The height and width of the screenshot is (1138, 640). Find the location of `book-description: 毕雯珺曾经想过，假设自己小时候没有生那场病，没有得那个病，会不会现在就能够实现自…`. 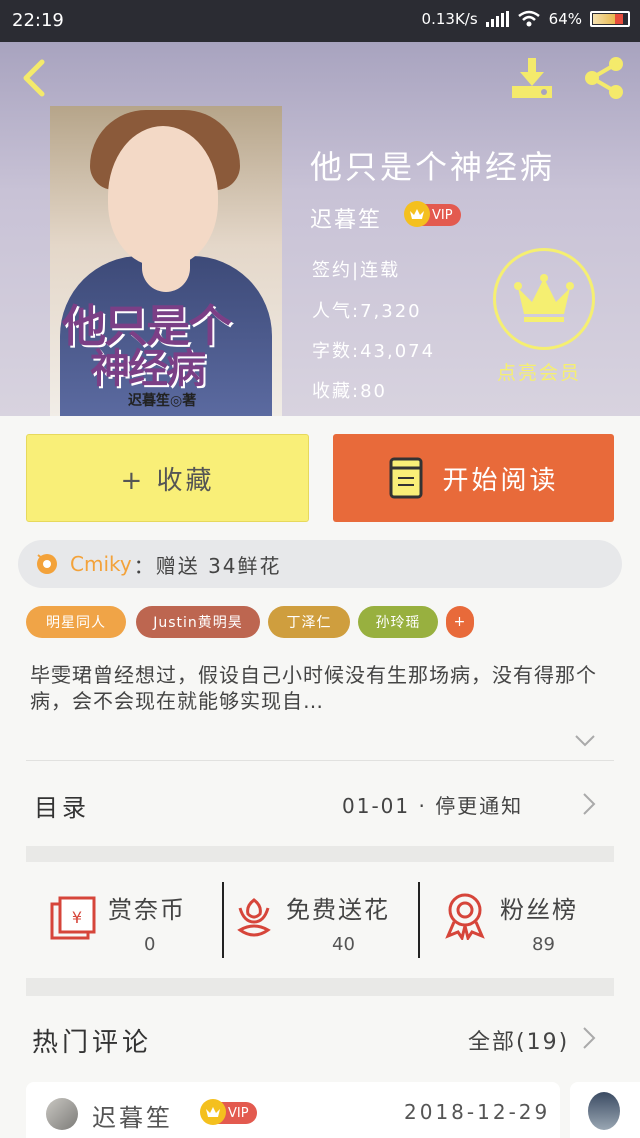

book-description: 毕雯珺曾经想过，假设自己小时候没有生那场病，没有得那个病，会不会现在就能够实现自… is located at coordinates (320, 688).